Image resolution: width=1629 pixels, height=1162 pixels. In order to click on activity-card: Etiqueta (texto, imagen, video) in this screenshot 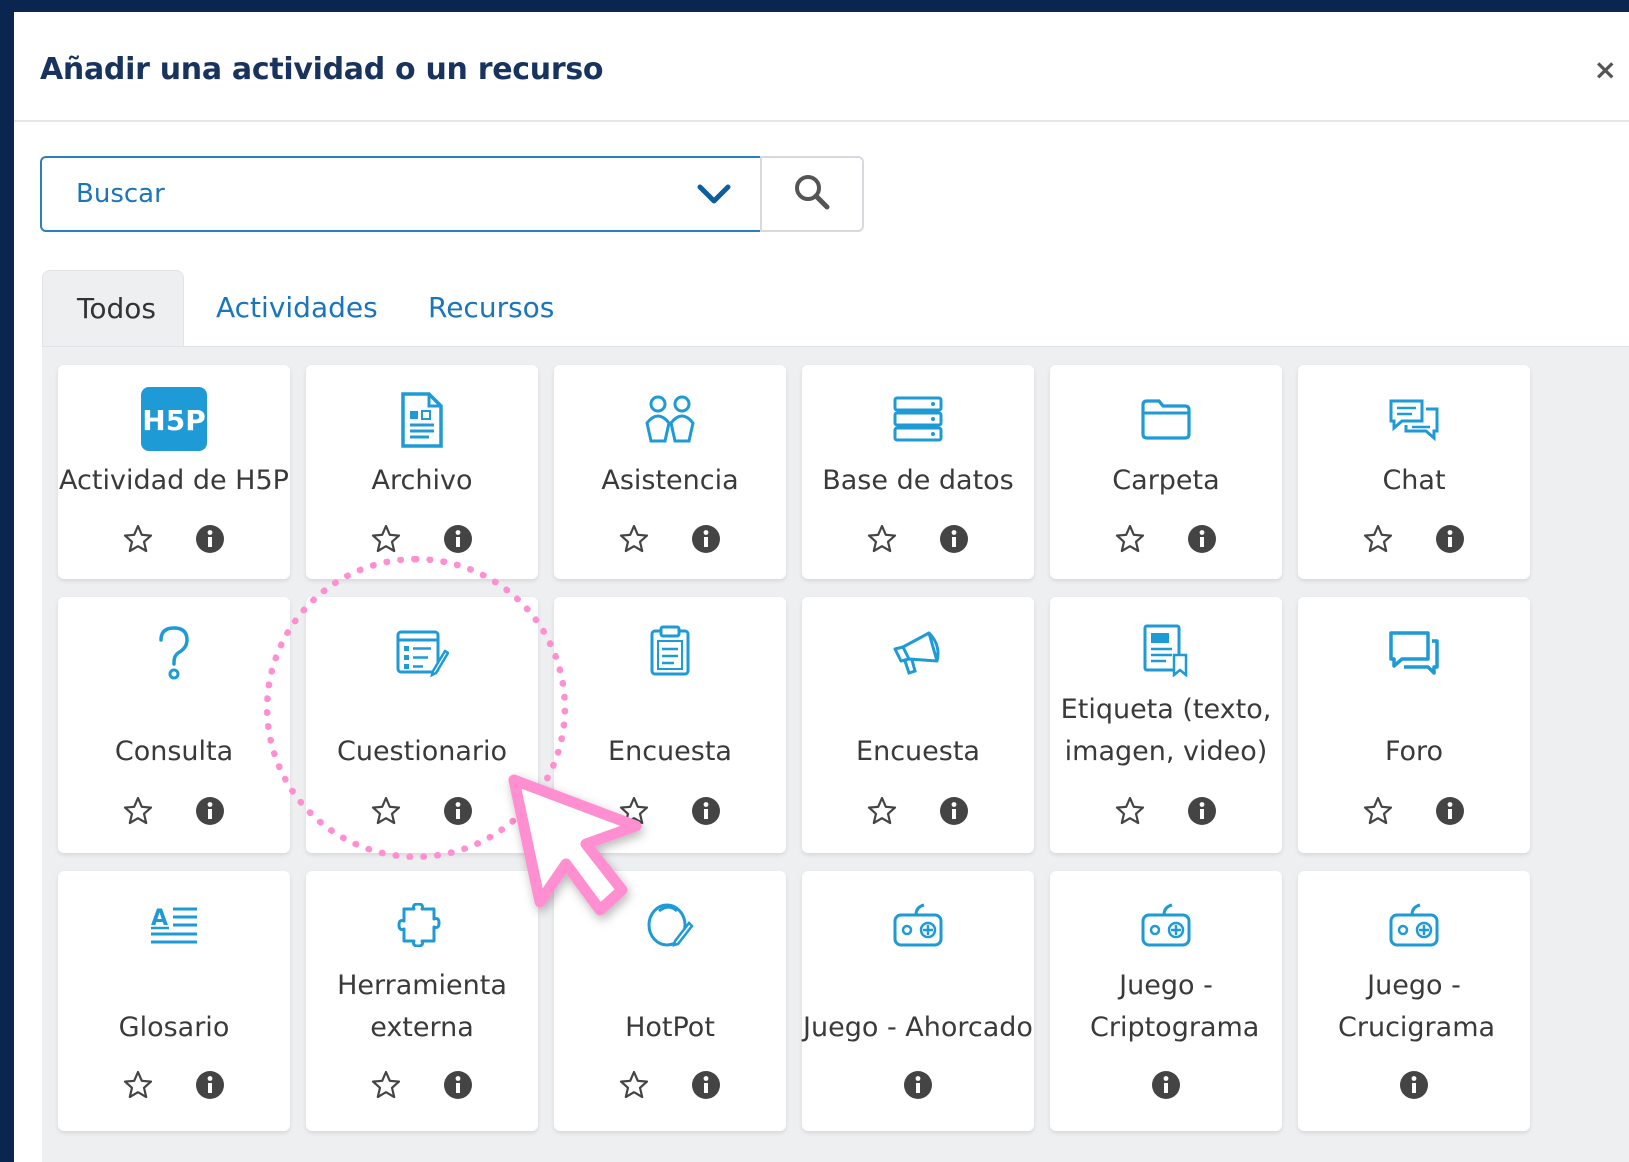, I will do `click(1166, 725)`.